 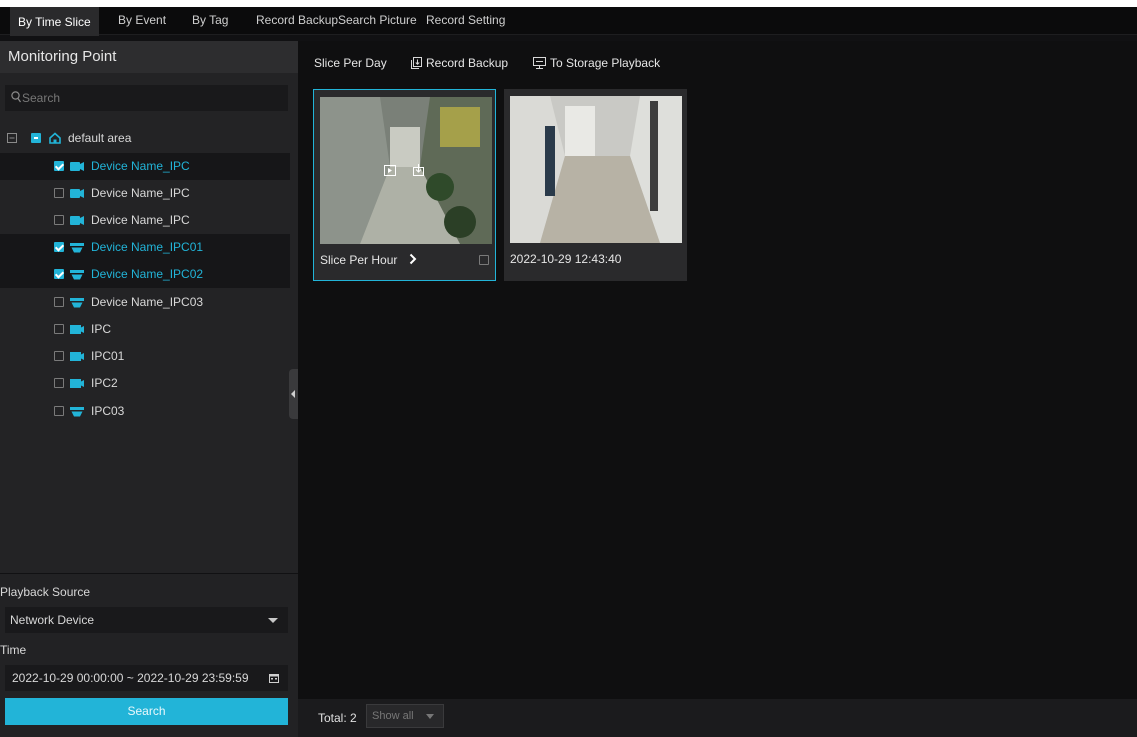 What do you see at coordinates (484, 260) in the screenshot?
I see `card-select-checkbox` at bounding box center [484, 260].